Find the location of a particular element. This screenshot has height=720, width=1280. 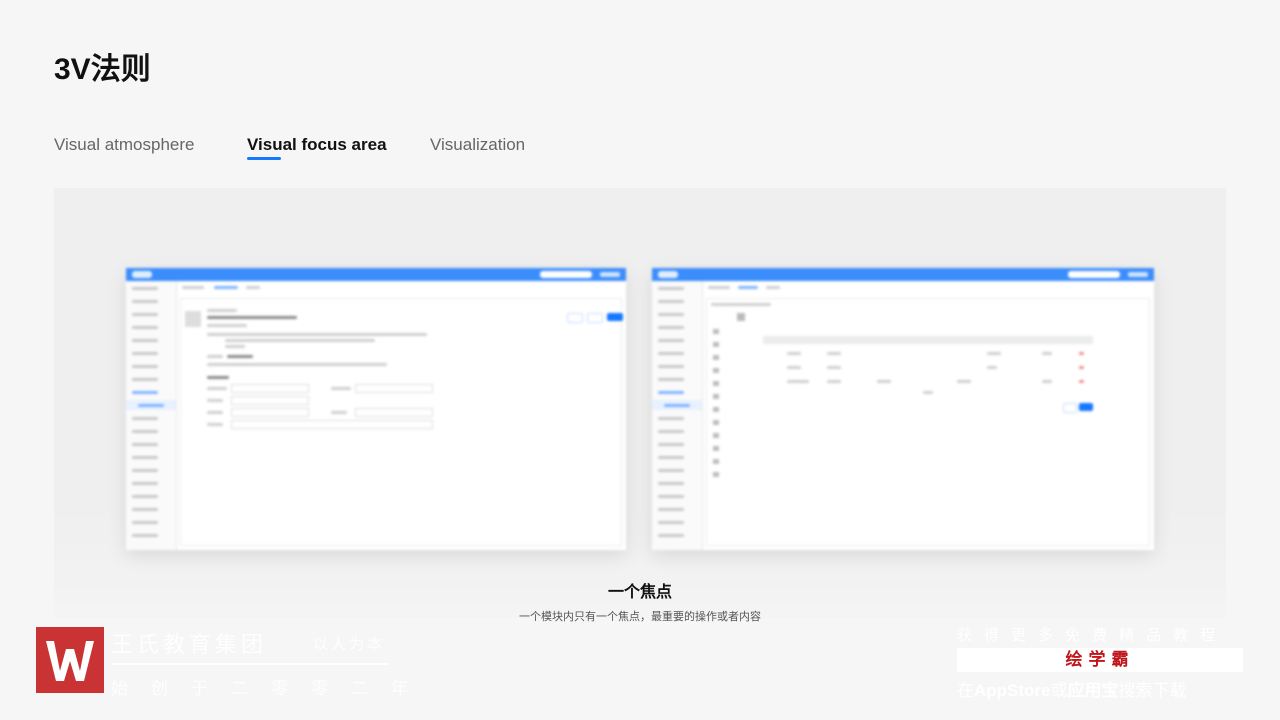

page-title: 3V法则 is located at coordinates (102, 69).